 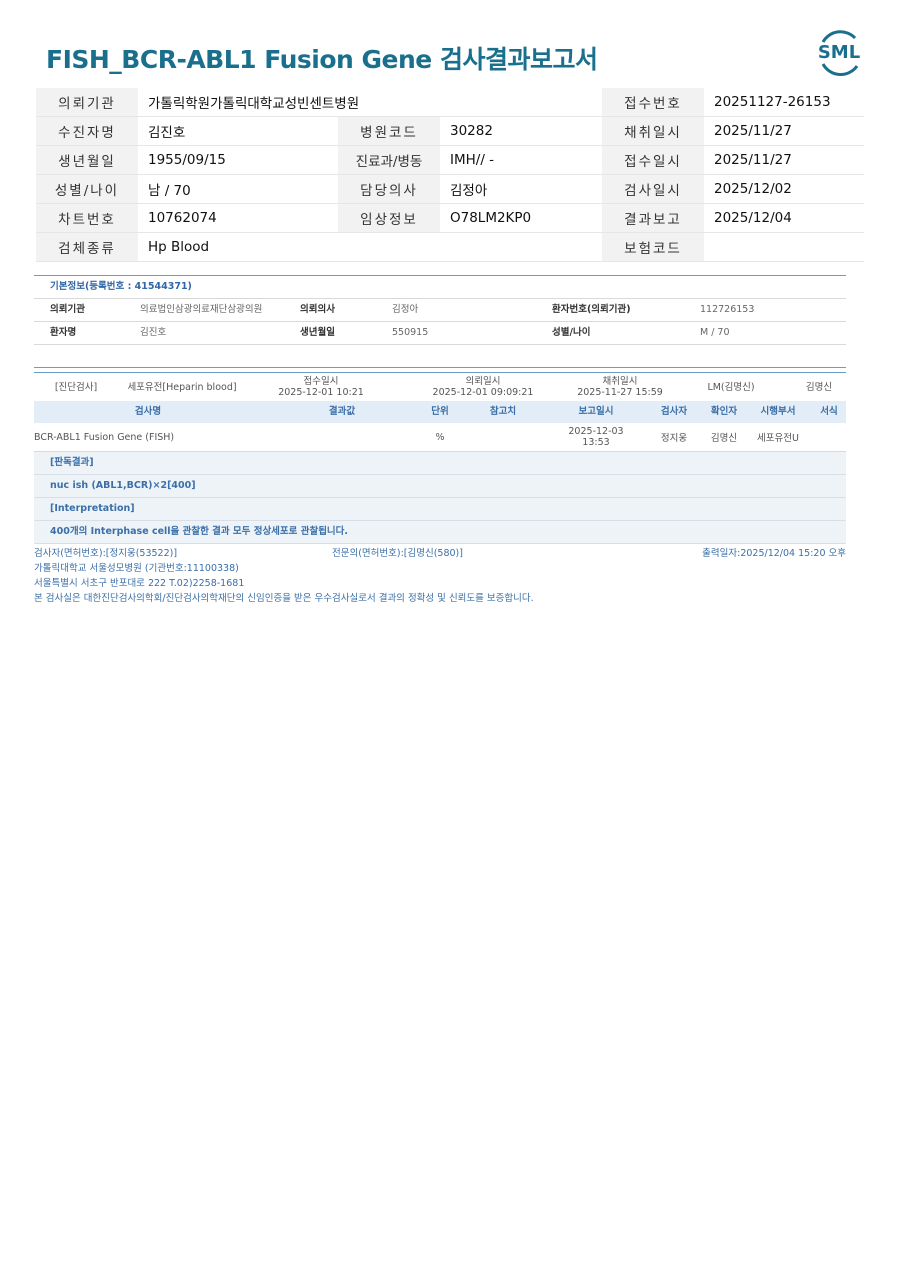 I want to click on label-requesting-institution: 의뢰기관, so click(x=87, y=102).